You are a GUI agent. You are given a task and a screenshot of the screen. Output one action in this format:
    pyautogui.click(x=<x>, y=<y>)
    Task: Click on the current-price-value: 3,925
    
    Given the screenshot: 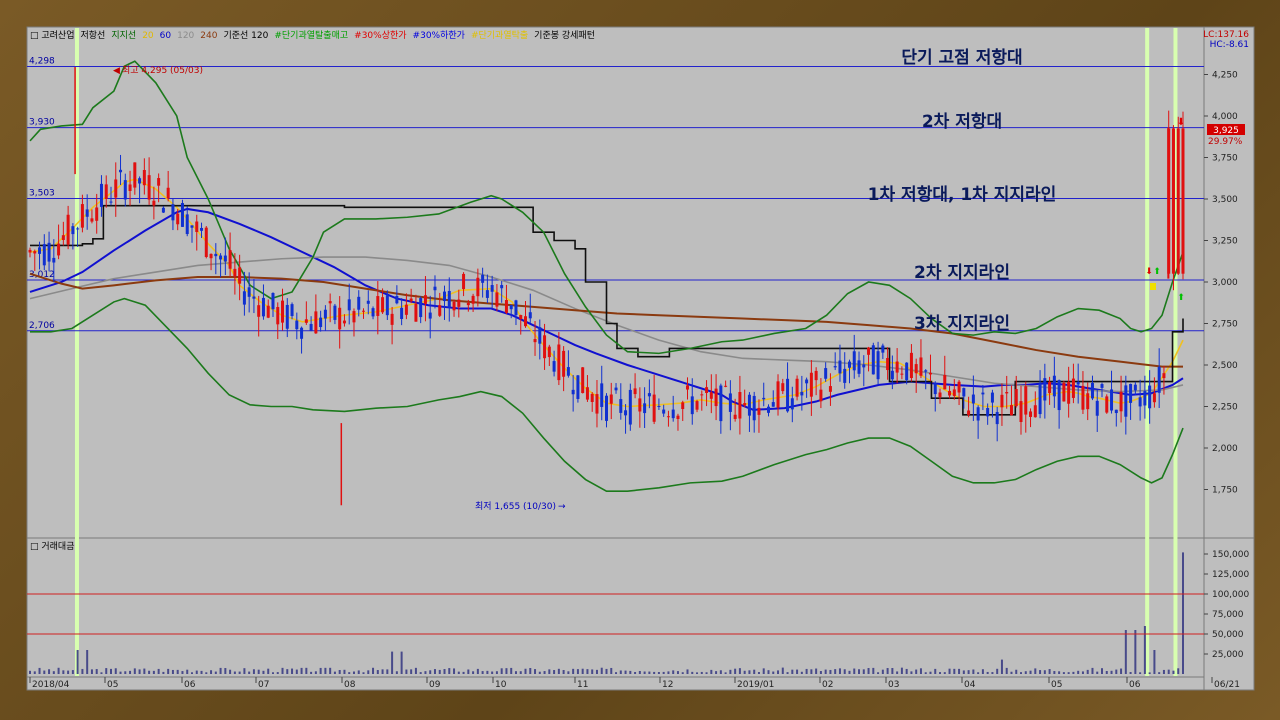 What is the action you would take?
    pyautogui.click(x=1226, y=131)
    